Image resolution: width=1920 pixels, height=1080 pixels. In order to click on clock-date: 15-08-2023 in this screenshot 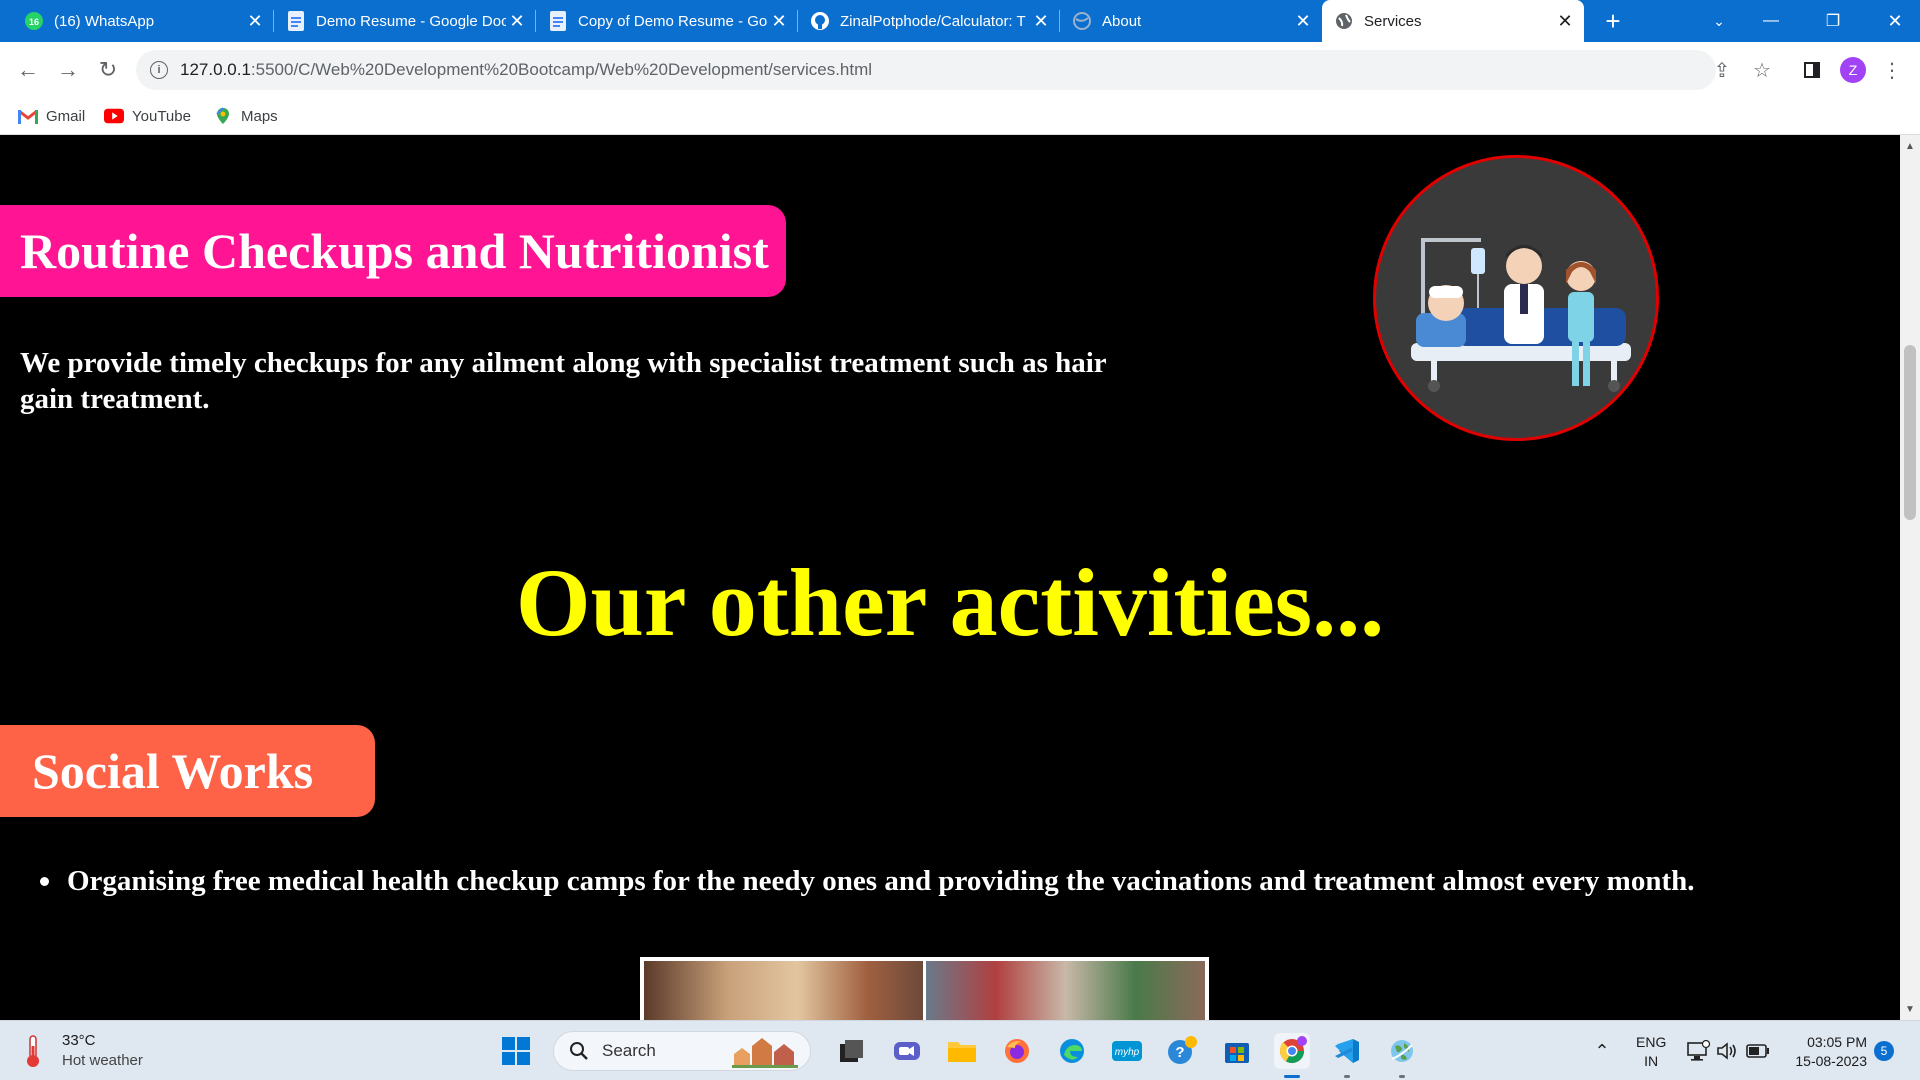, I will do `click(1831, 1061)`.